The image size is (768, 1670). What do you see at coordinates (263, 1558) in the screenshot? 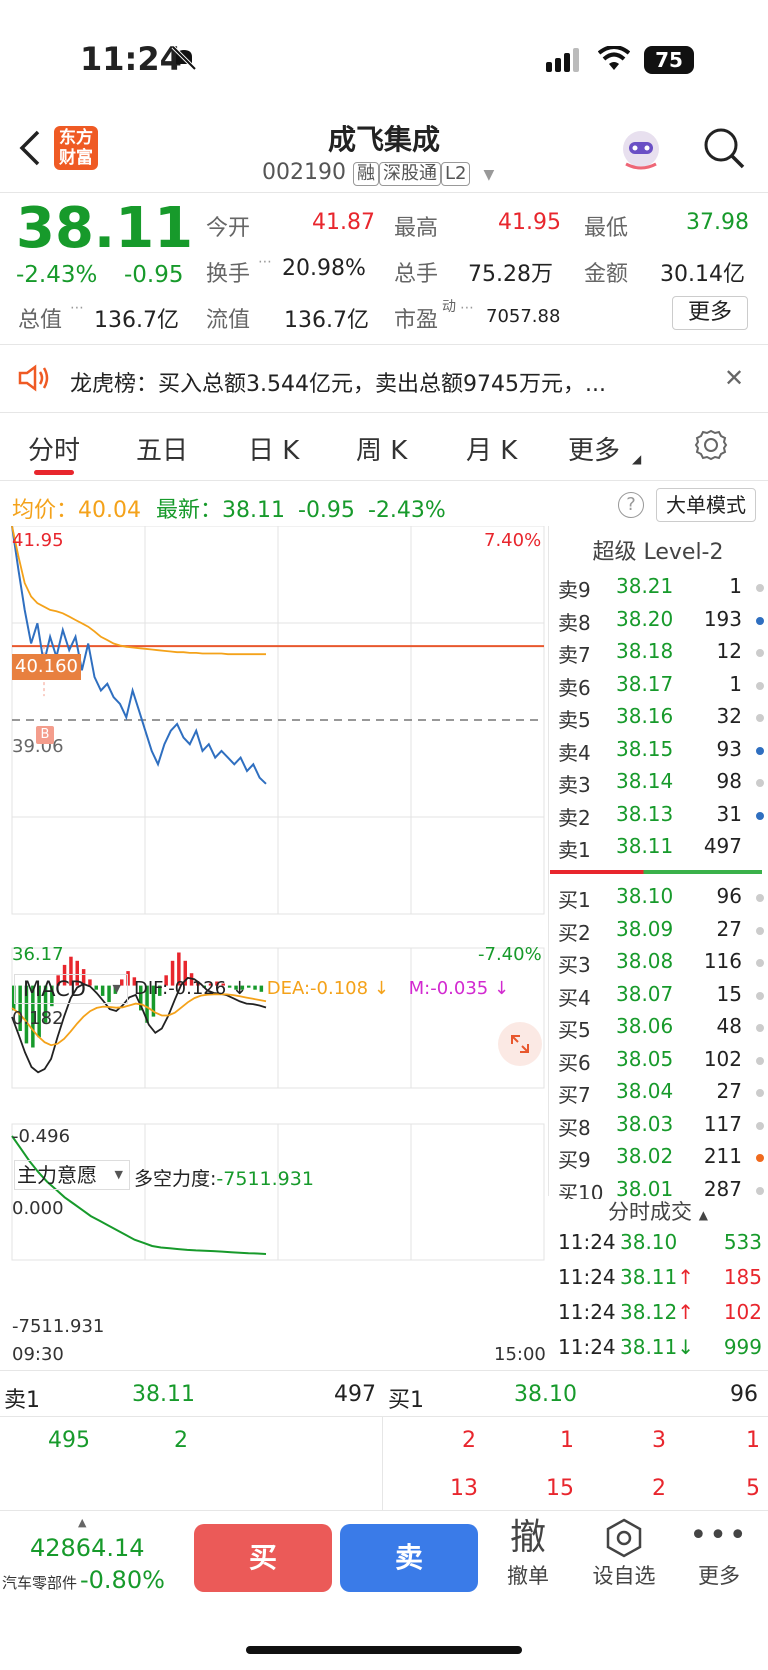
I see `buy-button: 买` at bounding box center [263, 1558].